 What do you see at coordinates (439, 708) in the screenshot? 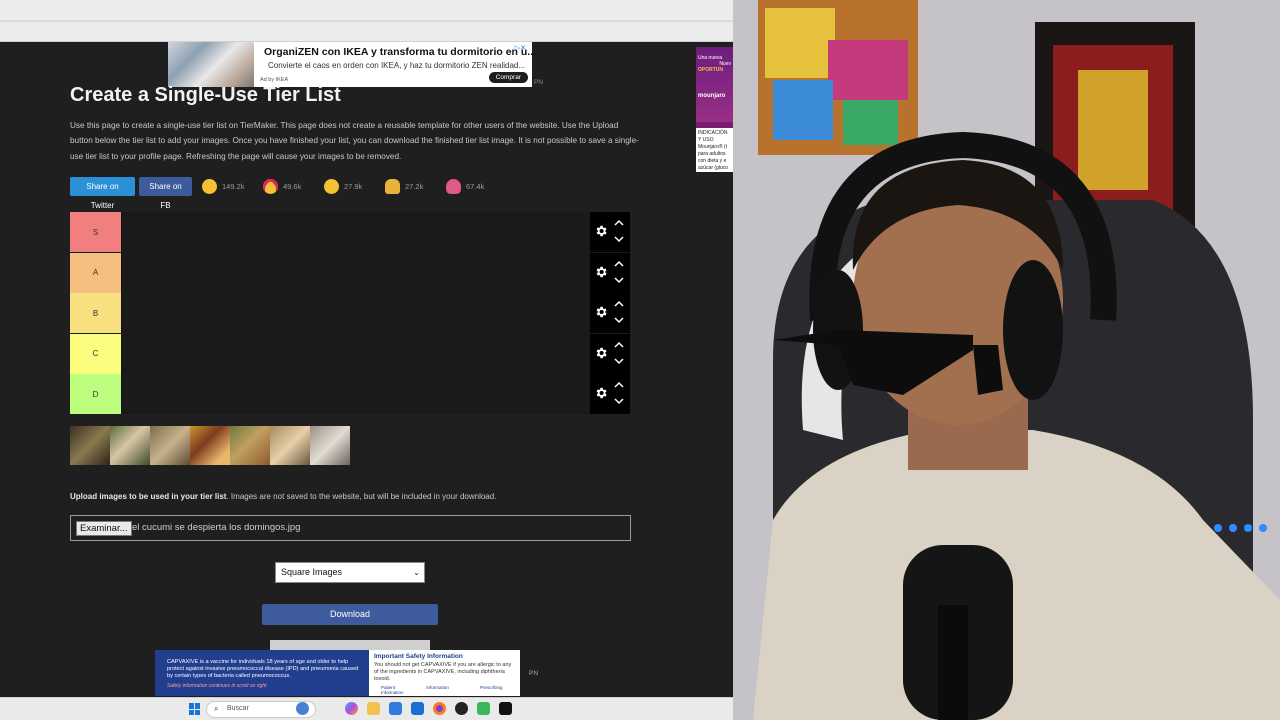
I see `firefox-icon` at bounding box center [439, 708].